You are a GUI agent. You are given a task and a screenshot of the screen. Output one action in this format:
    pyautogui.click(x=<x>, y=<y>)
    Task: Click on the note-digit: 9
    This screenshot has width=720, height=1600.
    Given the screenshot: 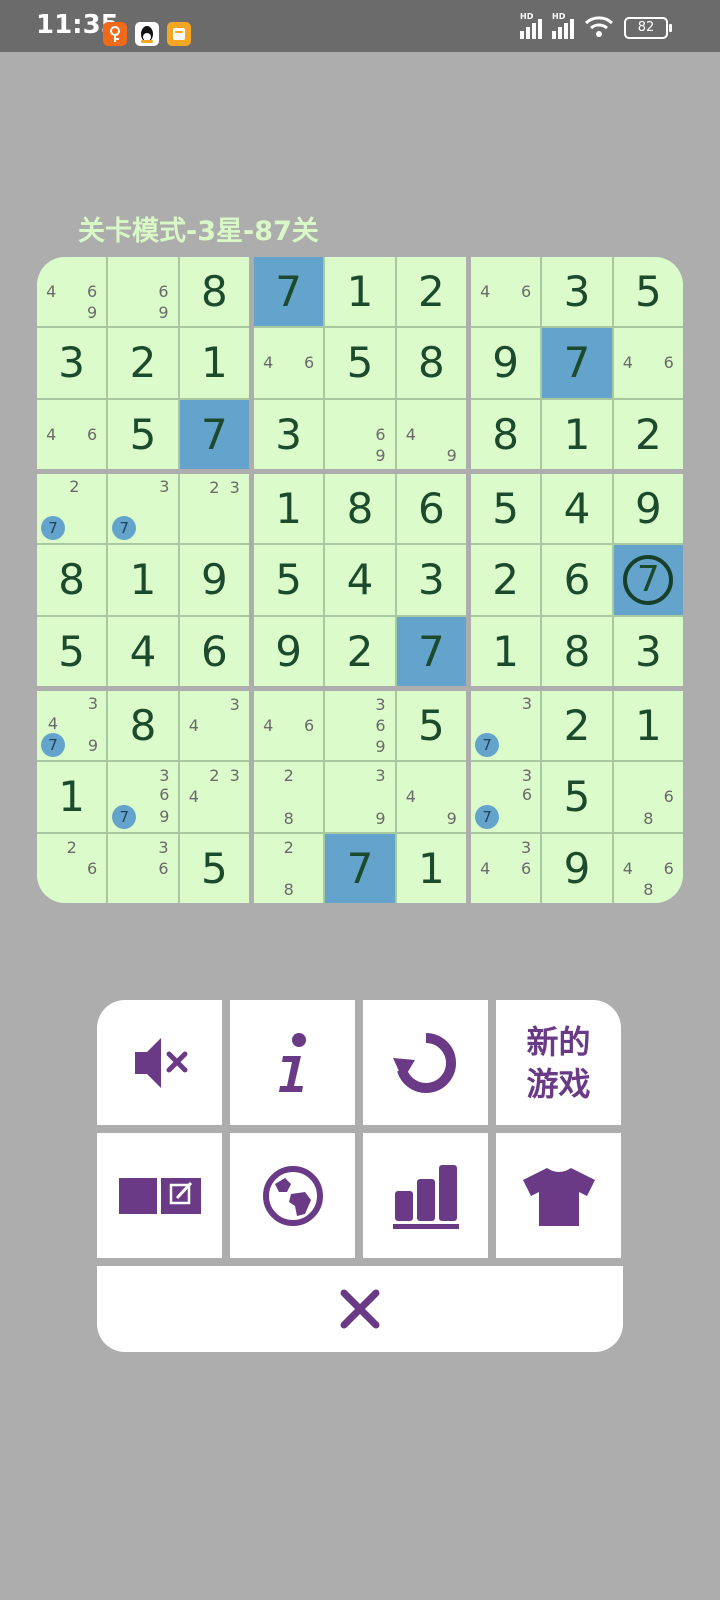 What is the action you would take?
    pyautogui.click(x=163, y=313)
    